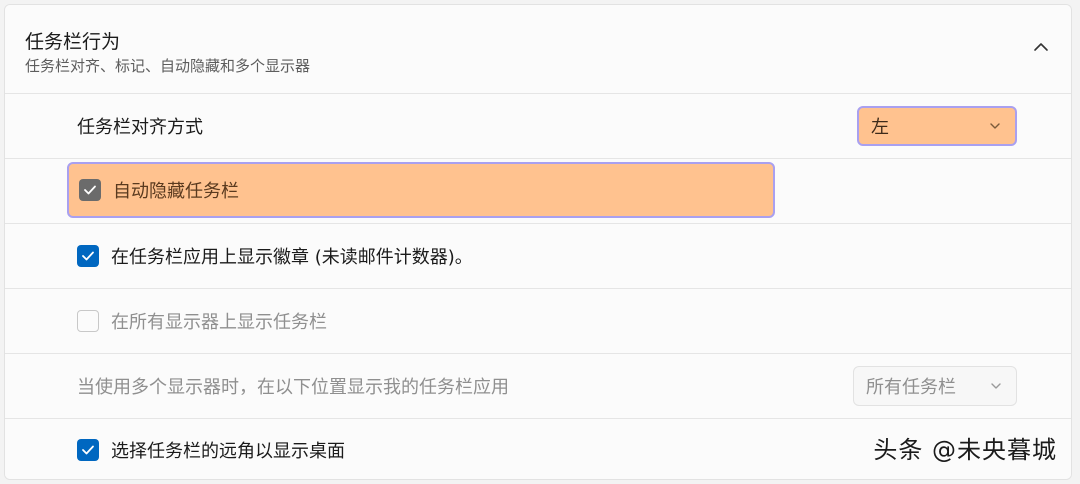 This screenshot has width=1080, height=484. What do you see at coordinates (293, 387) in the screenshot?
I see `multi-display-label: 当使用多个显示器时，在以下位置显示我的任务栏应用` at bounding box center [293, 387].